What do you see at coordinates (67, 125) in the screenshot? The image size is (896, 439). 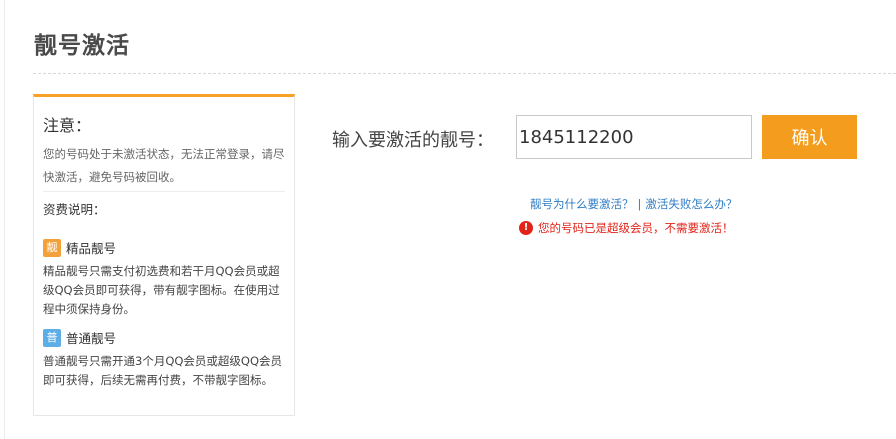 I see `notice-heading: 注意：` at bounding box center [67, 125].